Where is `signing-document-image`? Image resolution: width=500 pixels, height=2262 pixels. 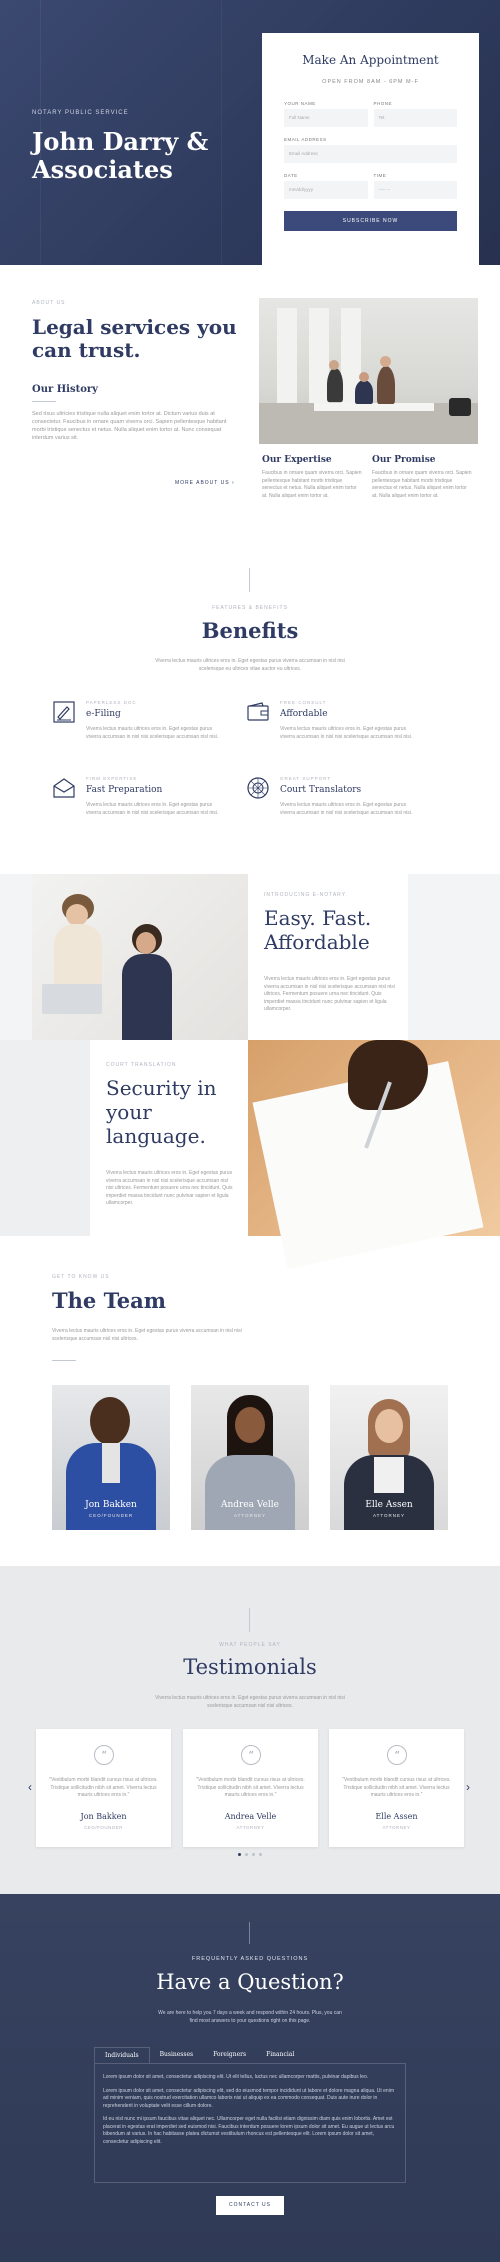 signing-document-image is located at coordinates (374, 1154).